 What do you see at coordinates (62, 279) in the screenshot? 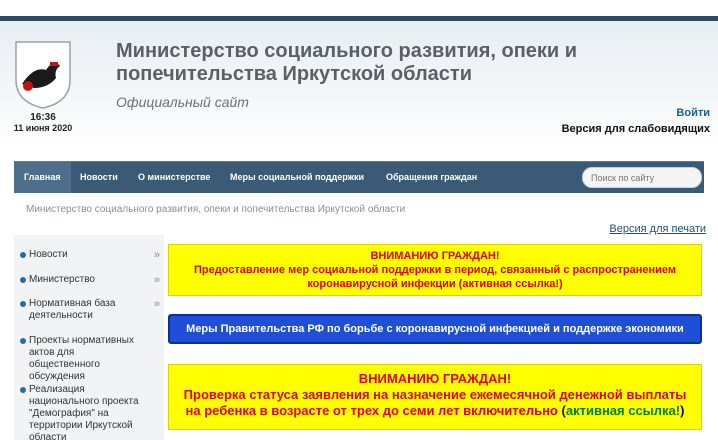
I see `sidebar-item-label: Министерство` at bounding box center [62, 279].